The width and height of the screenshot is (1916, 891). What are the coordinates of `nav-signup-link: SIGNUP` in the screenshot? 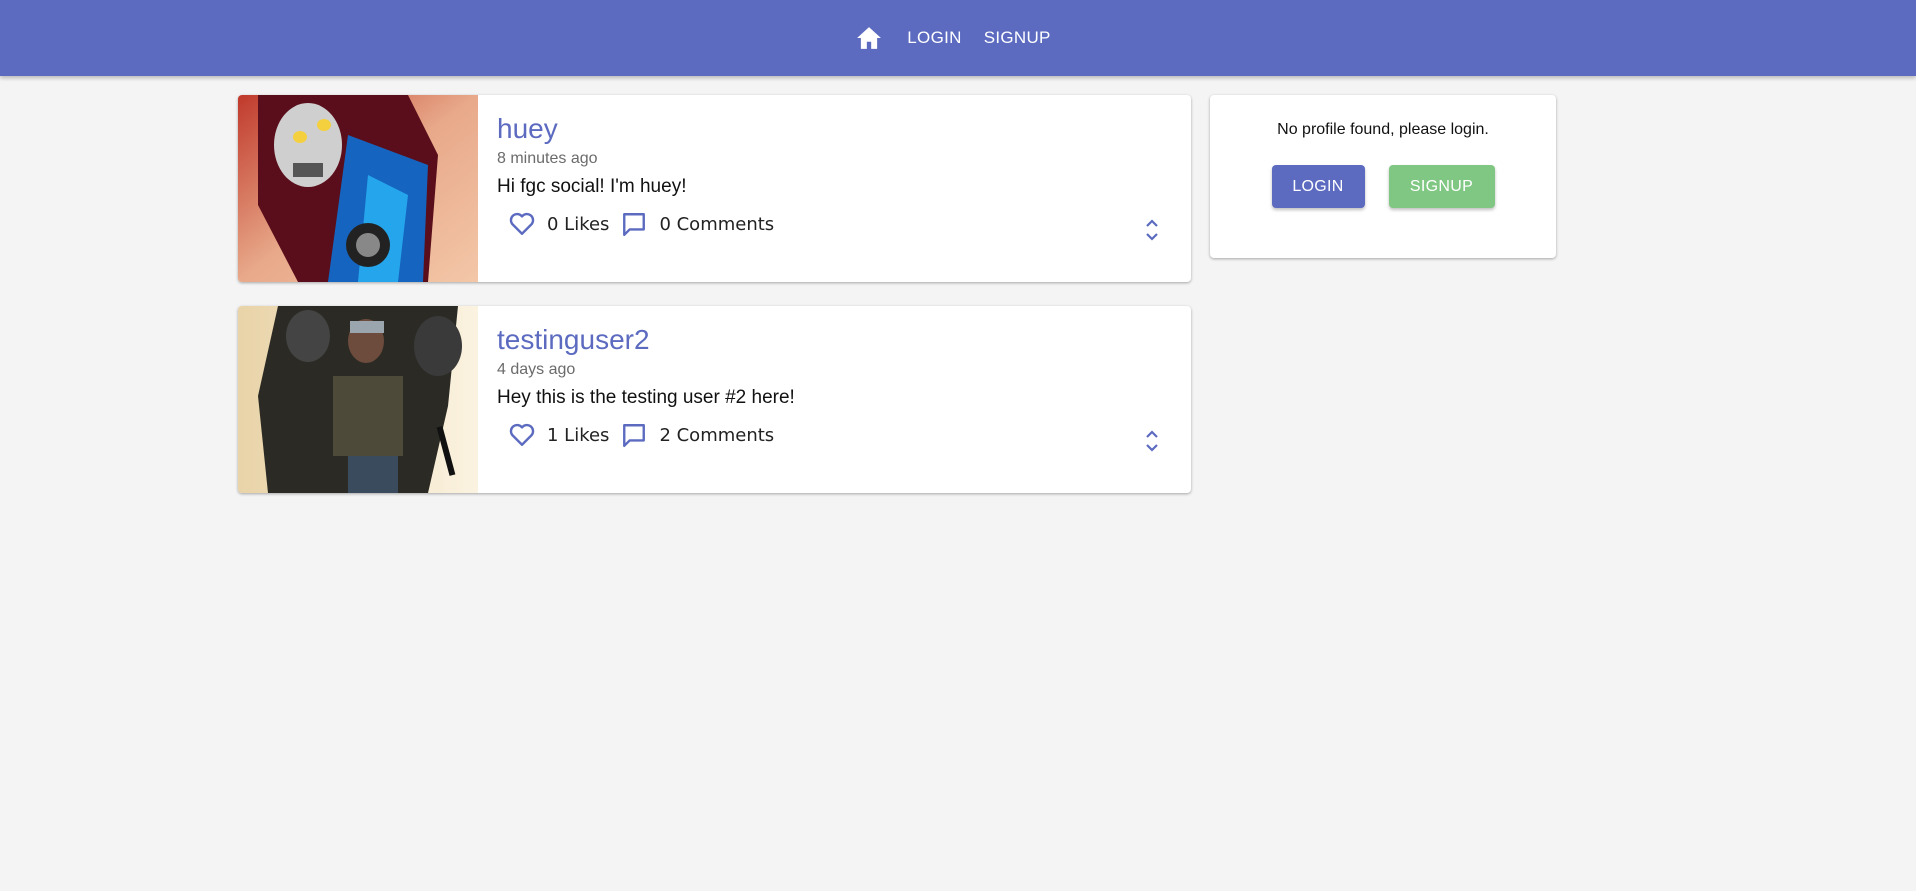 It's located at (1017, 38).